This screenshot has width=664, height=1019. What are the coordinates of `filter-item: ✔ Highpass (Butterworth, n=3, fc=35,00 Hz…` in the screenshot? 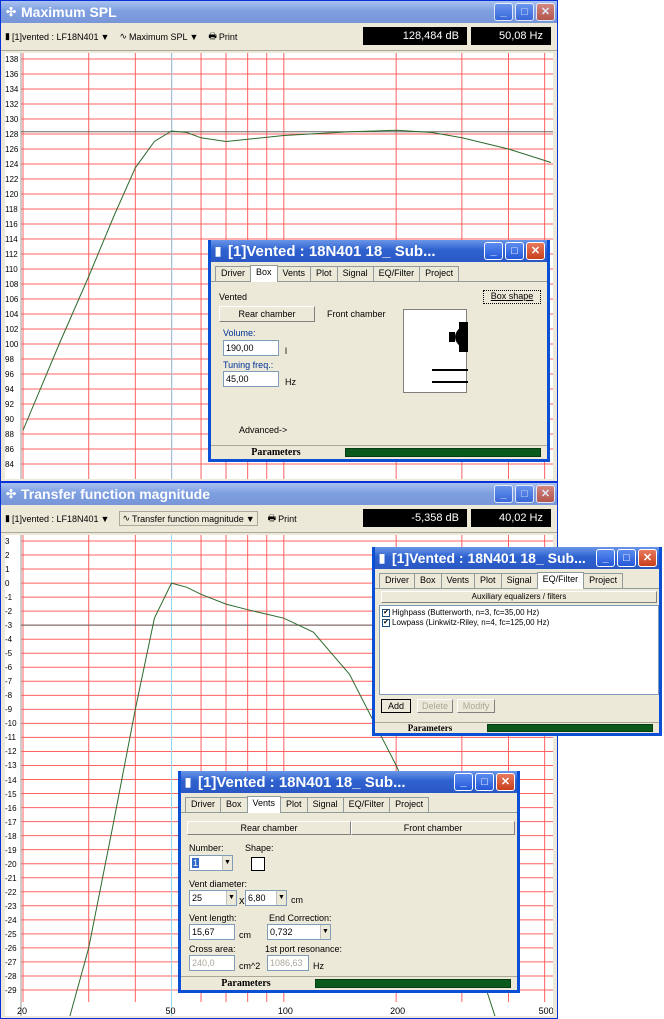 It's located at (519, 612).